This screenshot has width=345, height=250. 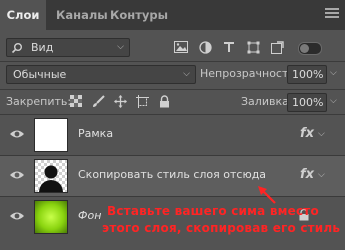 I want to click on layer-name: Рамка, so click(x=95, y=133).